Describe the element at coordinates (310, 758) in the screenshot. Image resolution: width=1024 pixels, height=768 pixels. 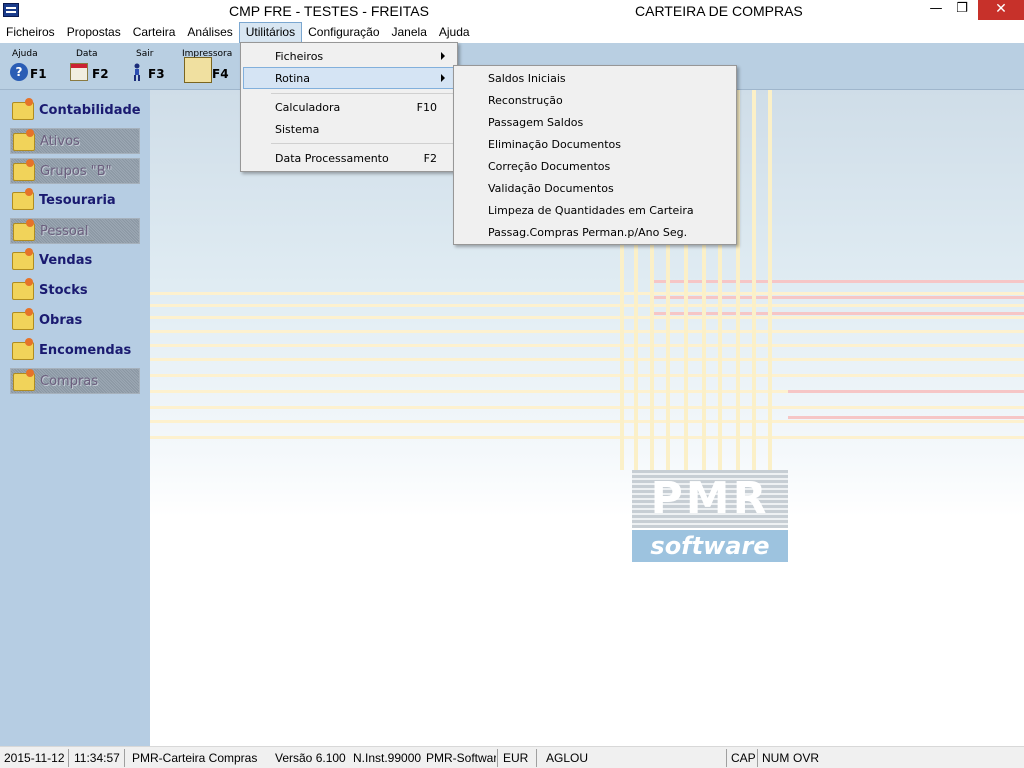
I see `status-version: Versão 6.100` at that location.